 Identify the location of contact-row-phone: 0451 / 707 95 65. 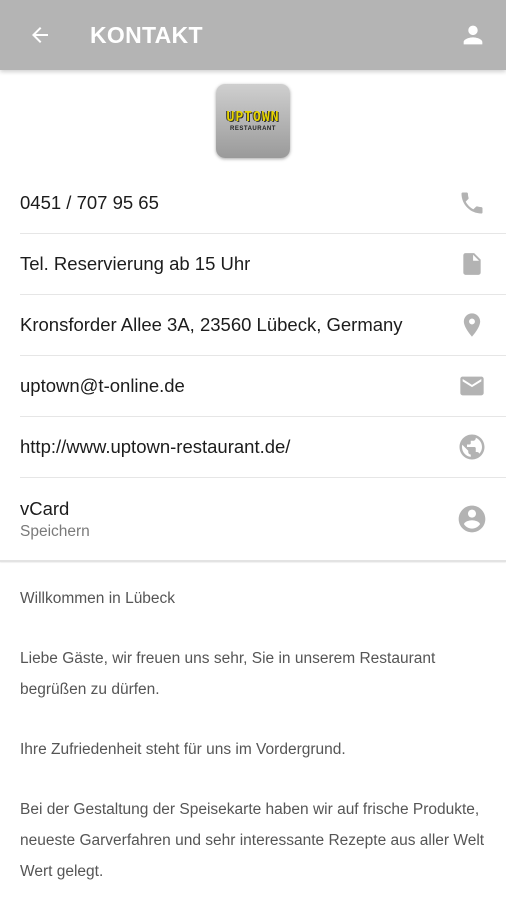
(263, 203).